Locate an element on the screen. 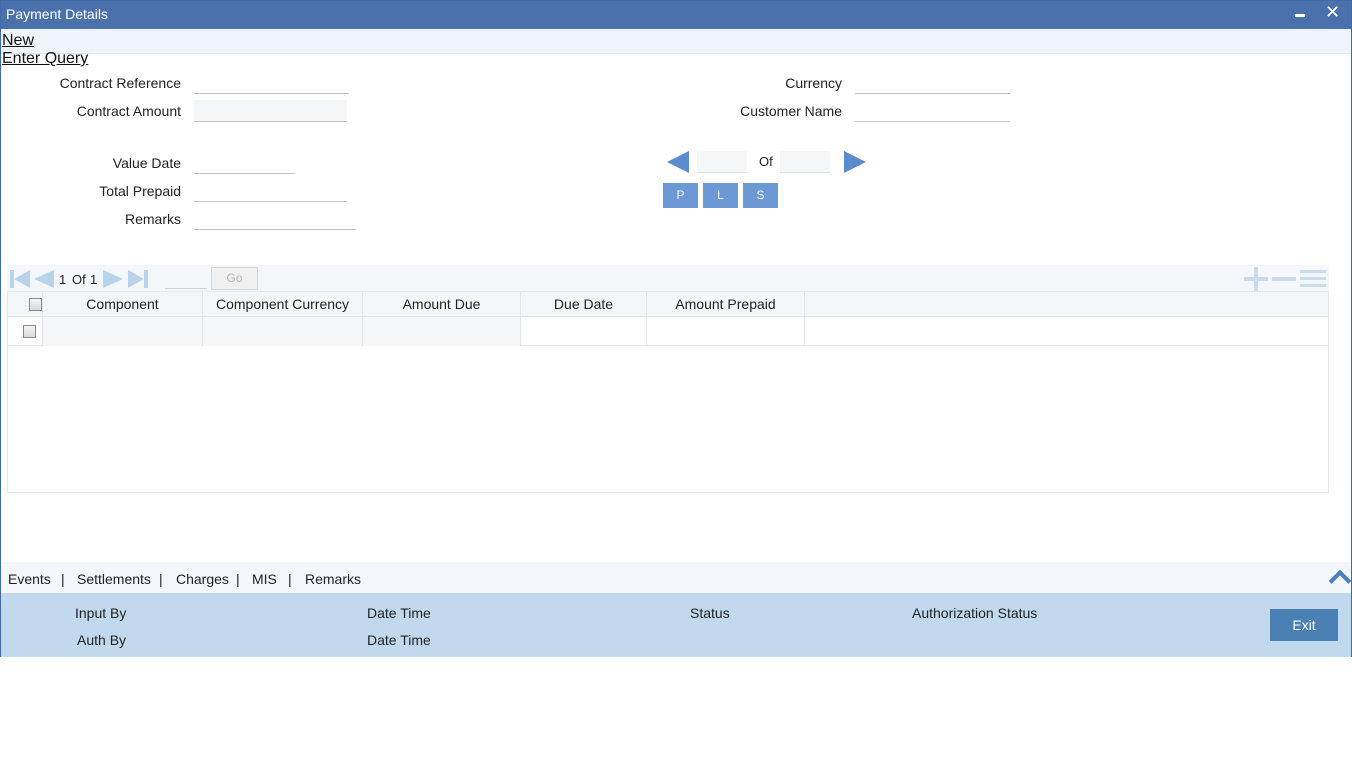  tab-settlements: Settlements is located at coordinates (114, 579).